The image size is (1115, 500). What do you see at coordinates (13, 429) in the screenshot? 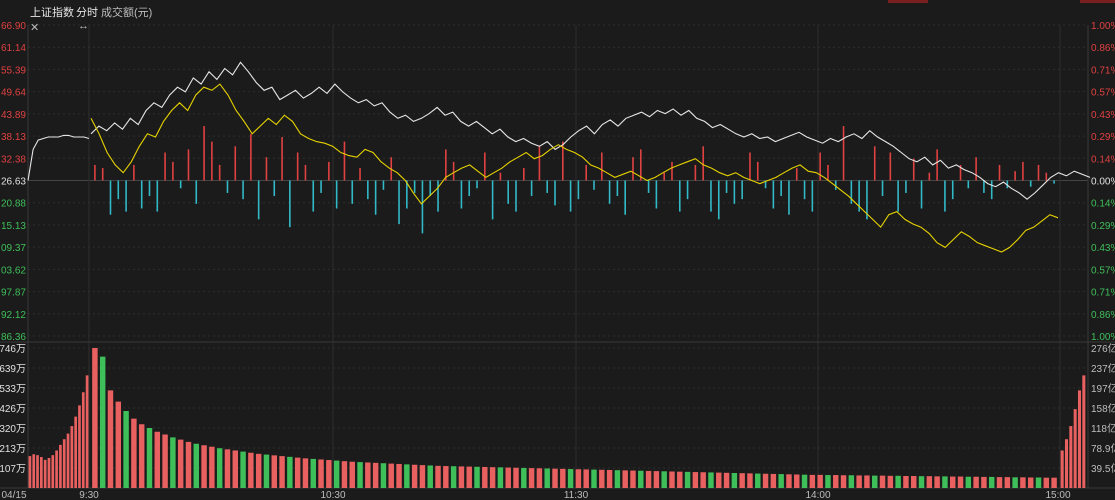
I see `vol-tick-left: 320万` at bounding box center [13, 429].